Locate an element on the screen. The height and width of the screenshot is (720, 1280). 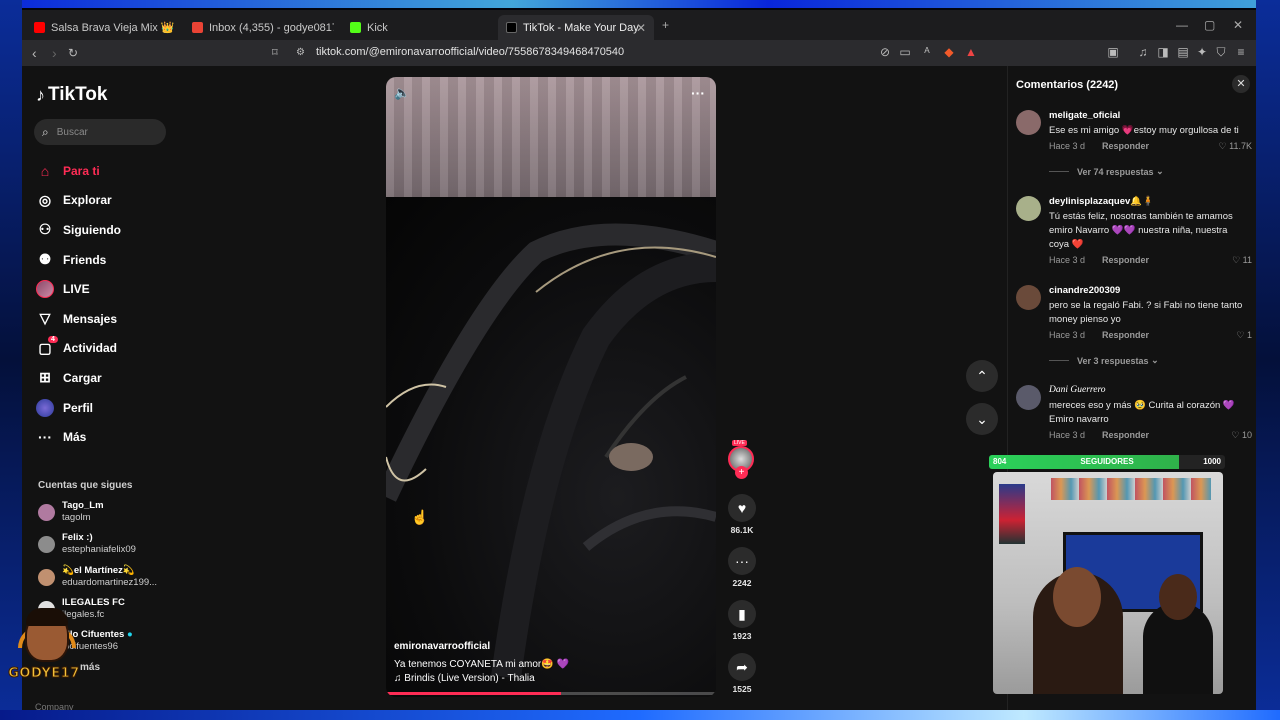
comment-like-button: ♡ 11 is located at coordinates (1242, 260).